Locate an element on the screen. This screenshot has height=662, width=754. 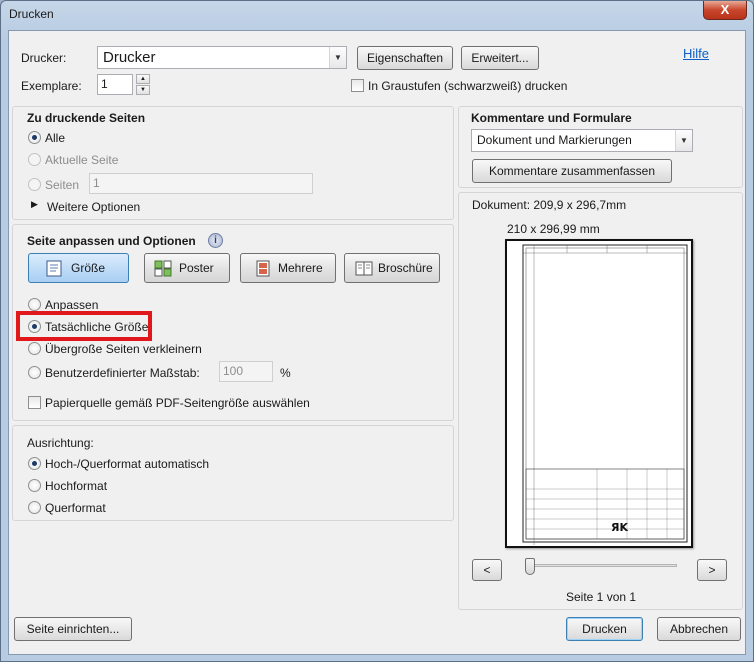
orientation-portrait-radio is located at coordinates (34, 485).